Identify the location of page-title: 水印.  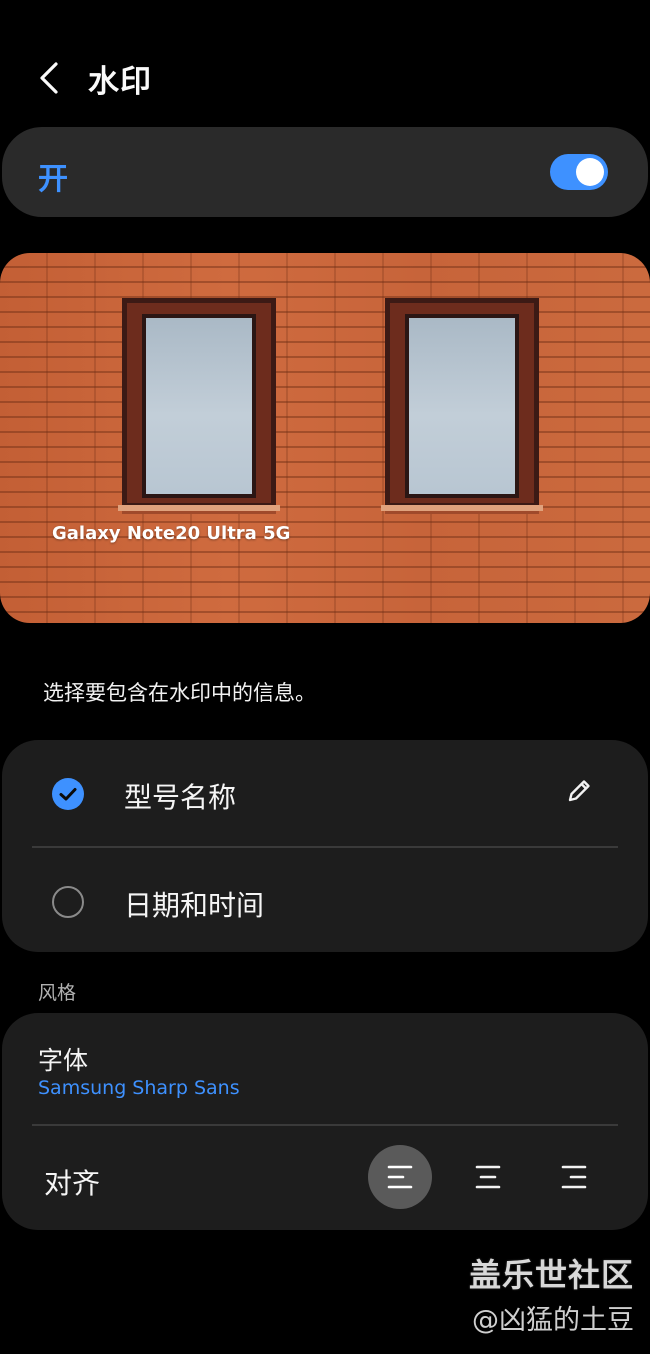
(120, 82).